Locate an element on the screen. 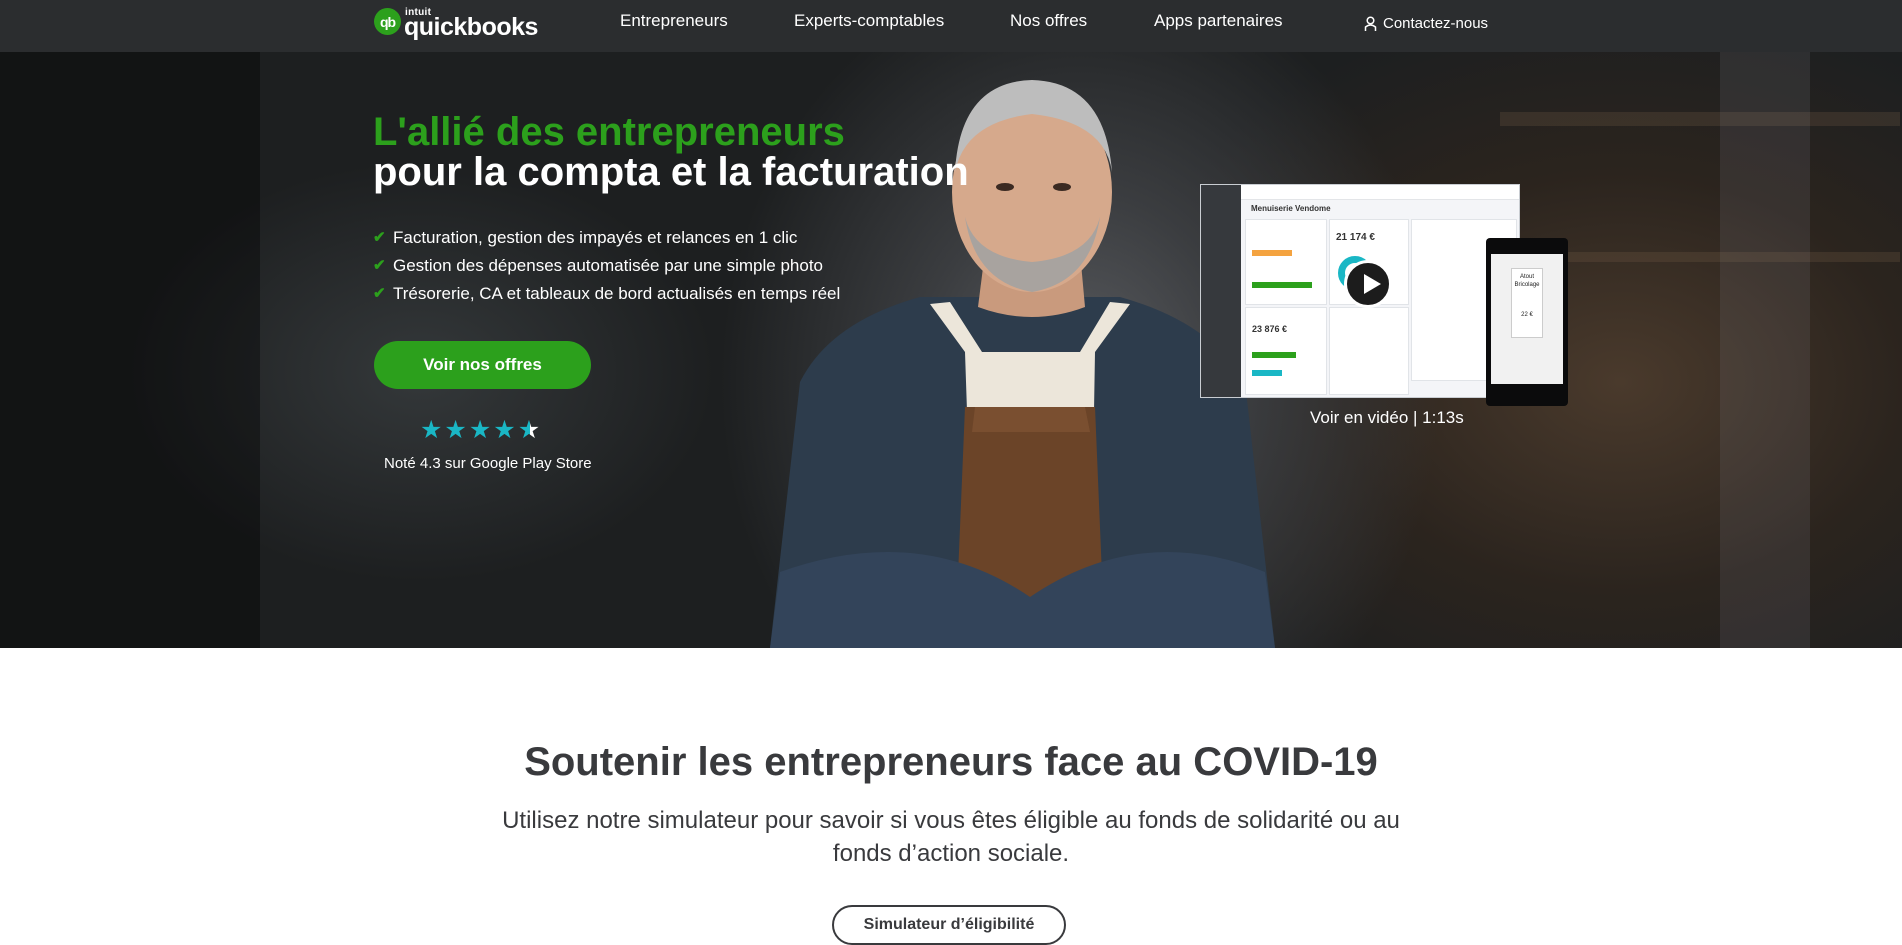  phone-screen: Atout Bricolage 22 € is located at coordinates (1527, 319).